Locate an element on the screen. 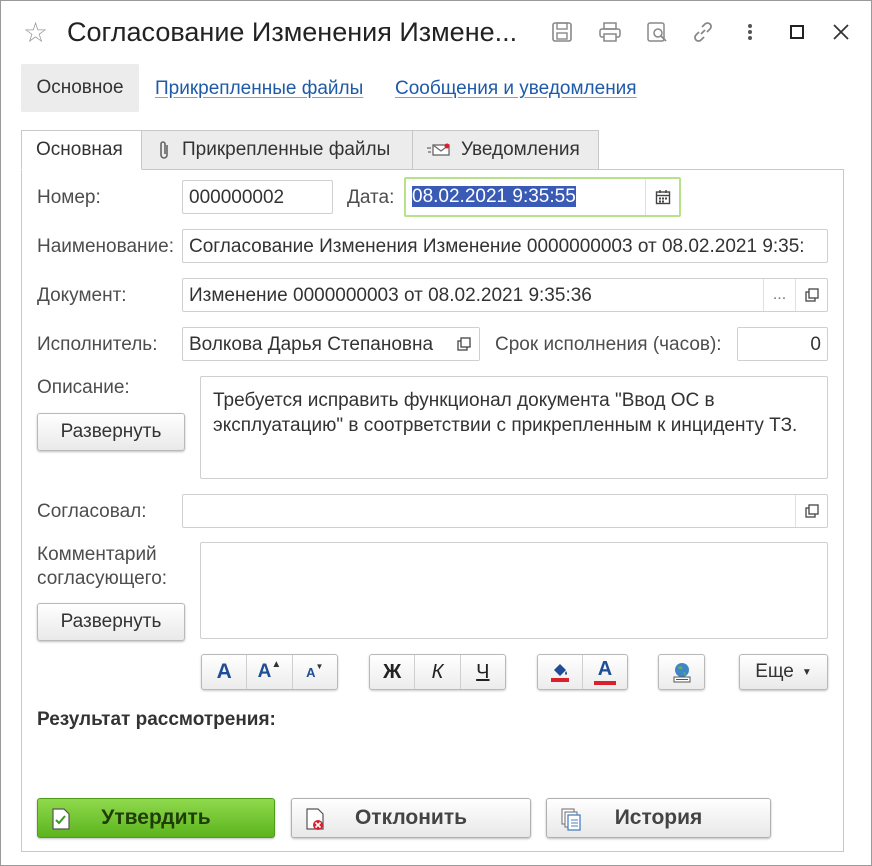  text-color-button: A is located at coordinates (605, 672).